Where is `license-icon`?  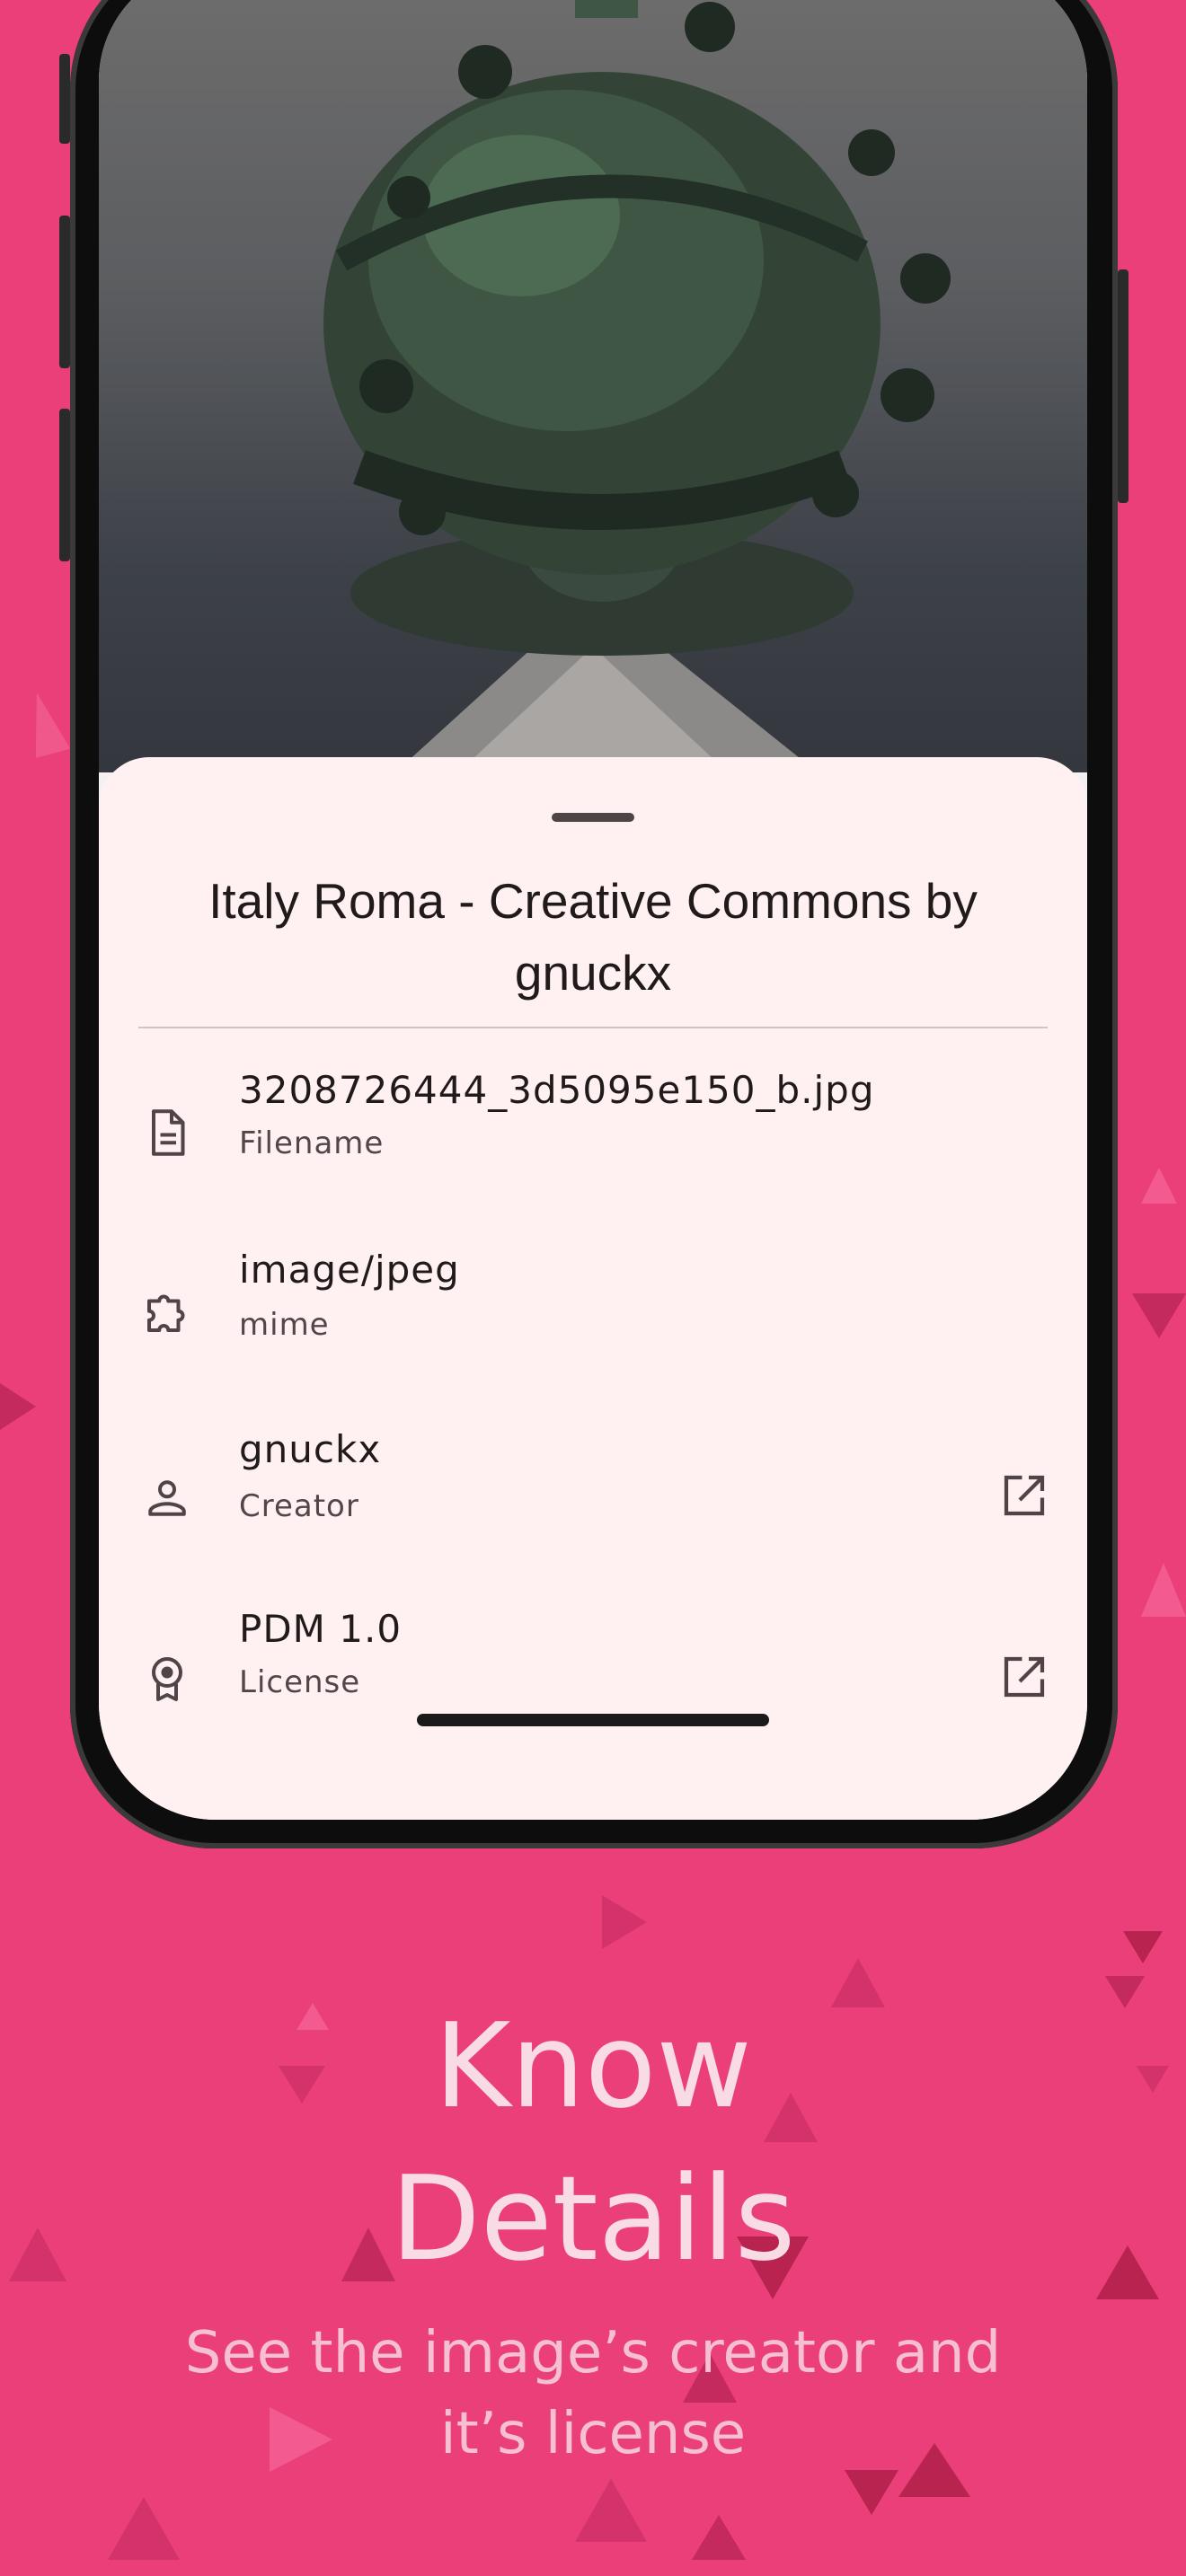 license-icon is located at coordinates (167, 1679).